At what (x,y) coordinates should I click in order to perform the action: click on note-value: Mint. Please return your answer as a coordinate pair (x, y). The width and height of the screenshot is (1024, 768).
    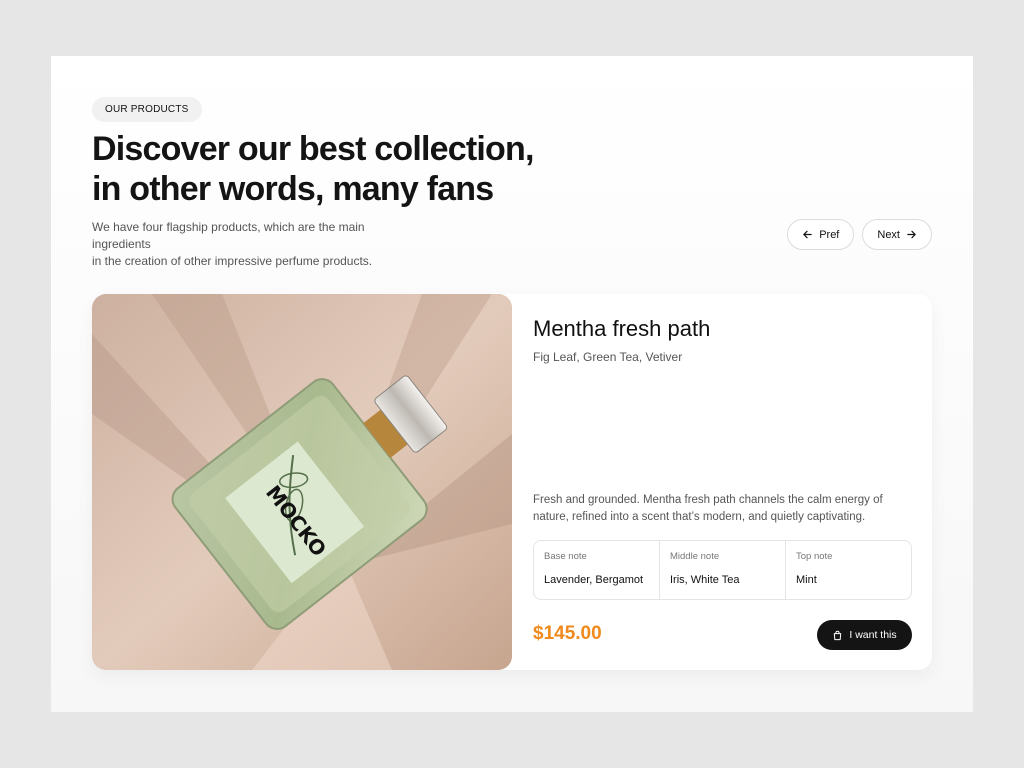
    Looking at the image, I should click on (806, 580).